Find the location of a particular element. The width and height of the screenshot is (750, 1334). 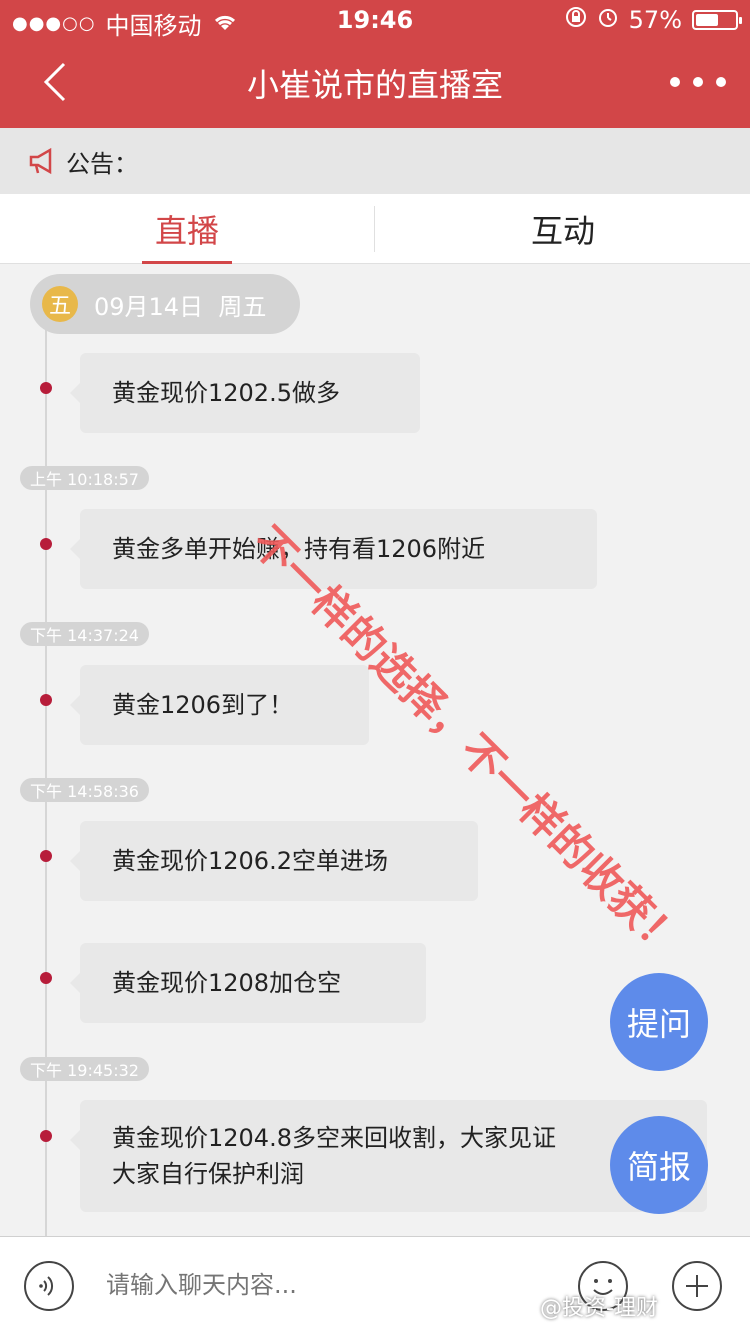

date-text: 09月14日 周五 is located at coordinates (180, 304).